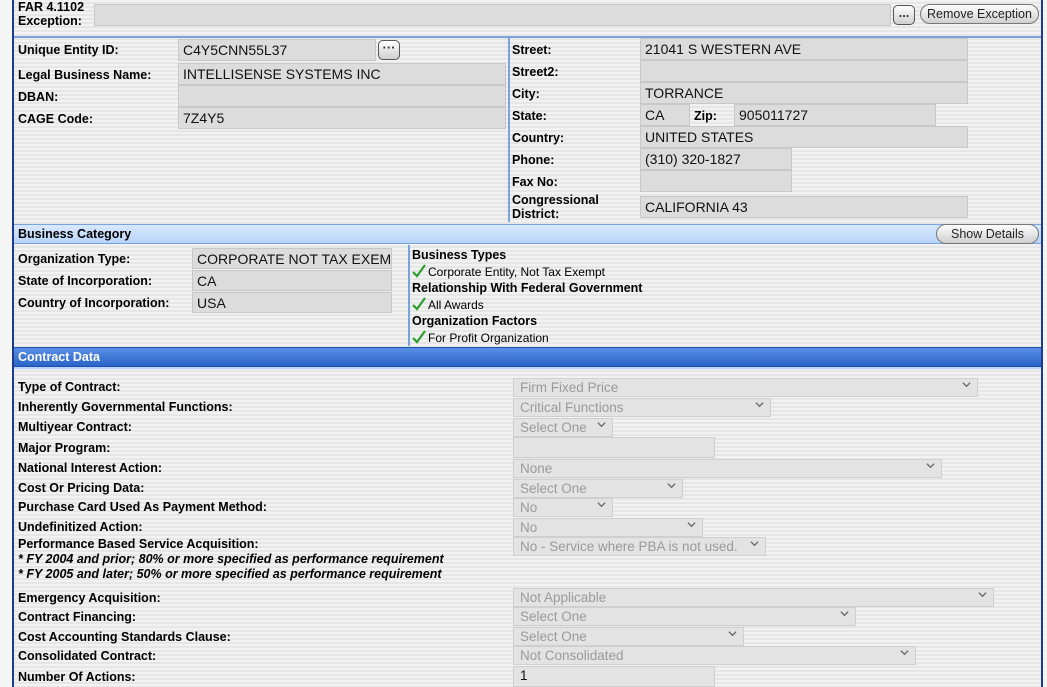 The height and width of the screenshot is (687, 1047). I want to click on business-category-header: Business Category, so click(527, 234).